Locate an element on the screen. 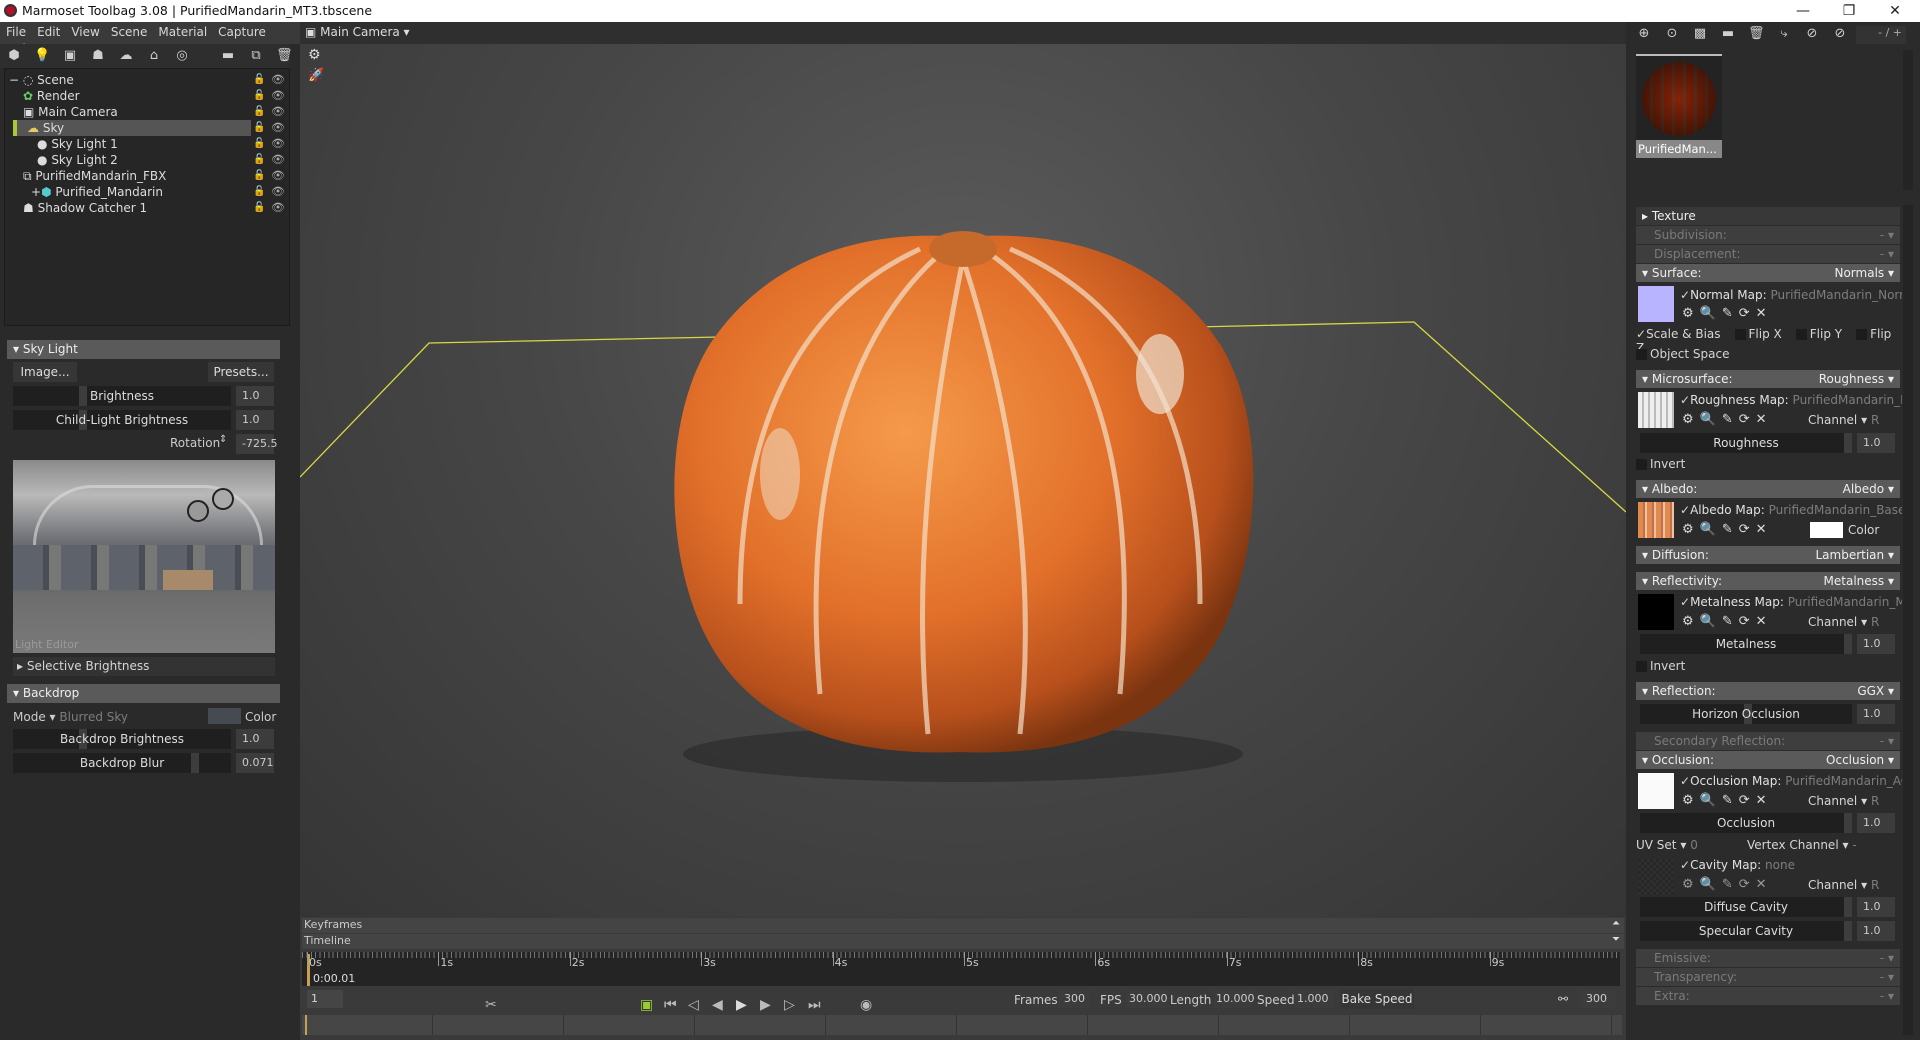 This screenshot has height=1040, width=1920. backdrop-brightness-input: 1.0 is located at coordinates (255, 739).